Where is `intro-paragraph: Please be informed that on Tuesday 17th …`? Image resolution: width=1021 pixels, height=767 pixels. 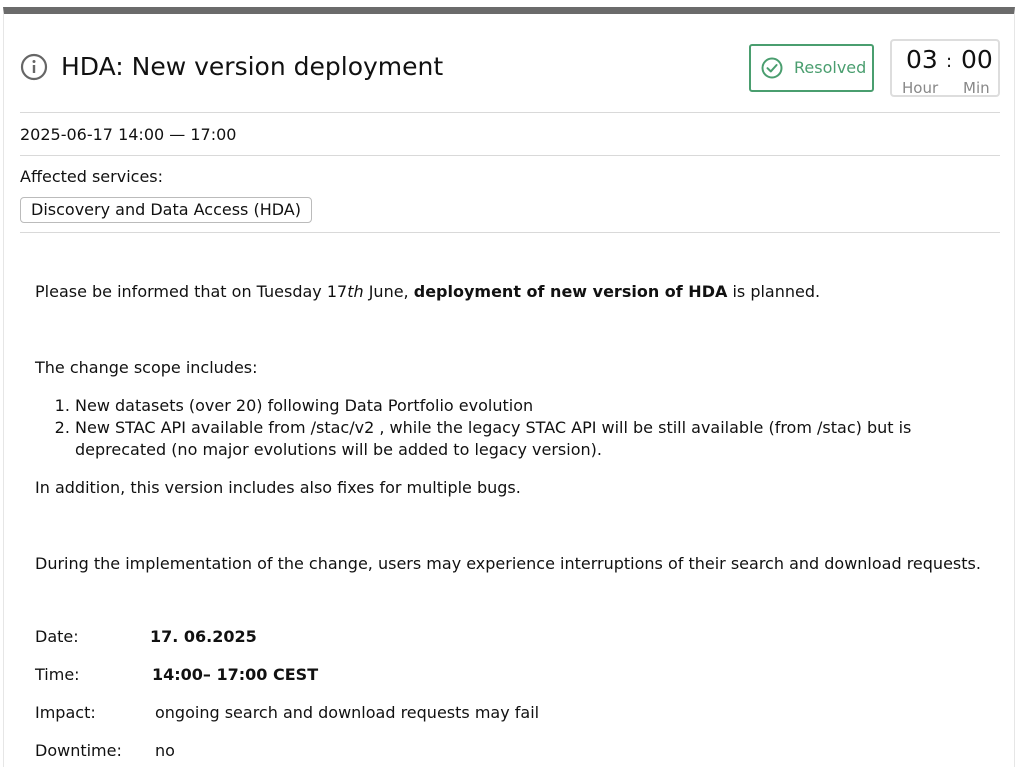
intro-paragraph: Please be informed that on Tuesday 17th … is located at coordinates (428, 291).